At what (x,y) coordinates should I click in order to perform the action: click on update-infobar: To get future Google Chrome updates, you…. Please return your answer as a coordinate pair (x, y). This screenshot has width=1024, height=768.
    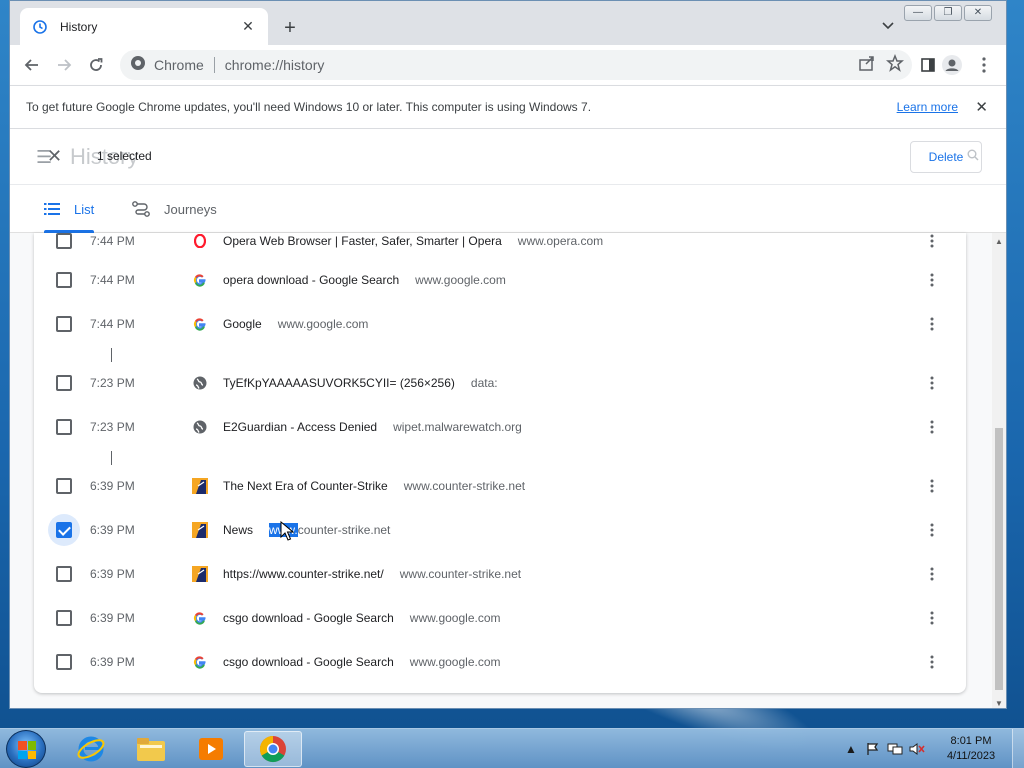
    Looking at the image, I should click on (508, 107).